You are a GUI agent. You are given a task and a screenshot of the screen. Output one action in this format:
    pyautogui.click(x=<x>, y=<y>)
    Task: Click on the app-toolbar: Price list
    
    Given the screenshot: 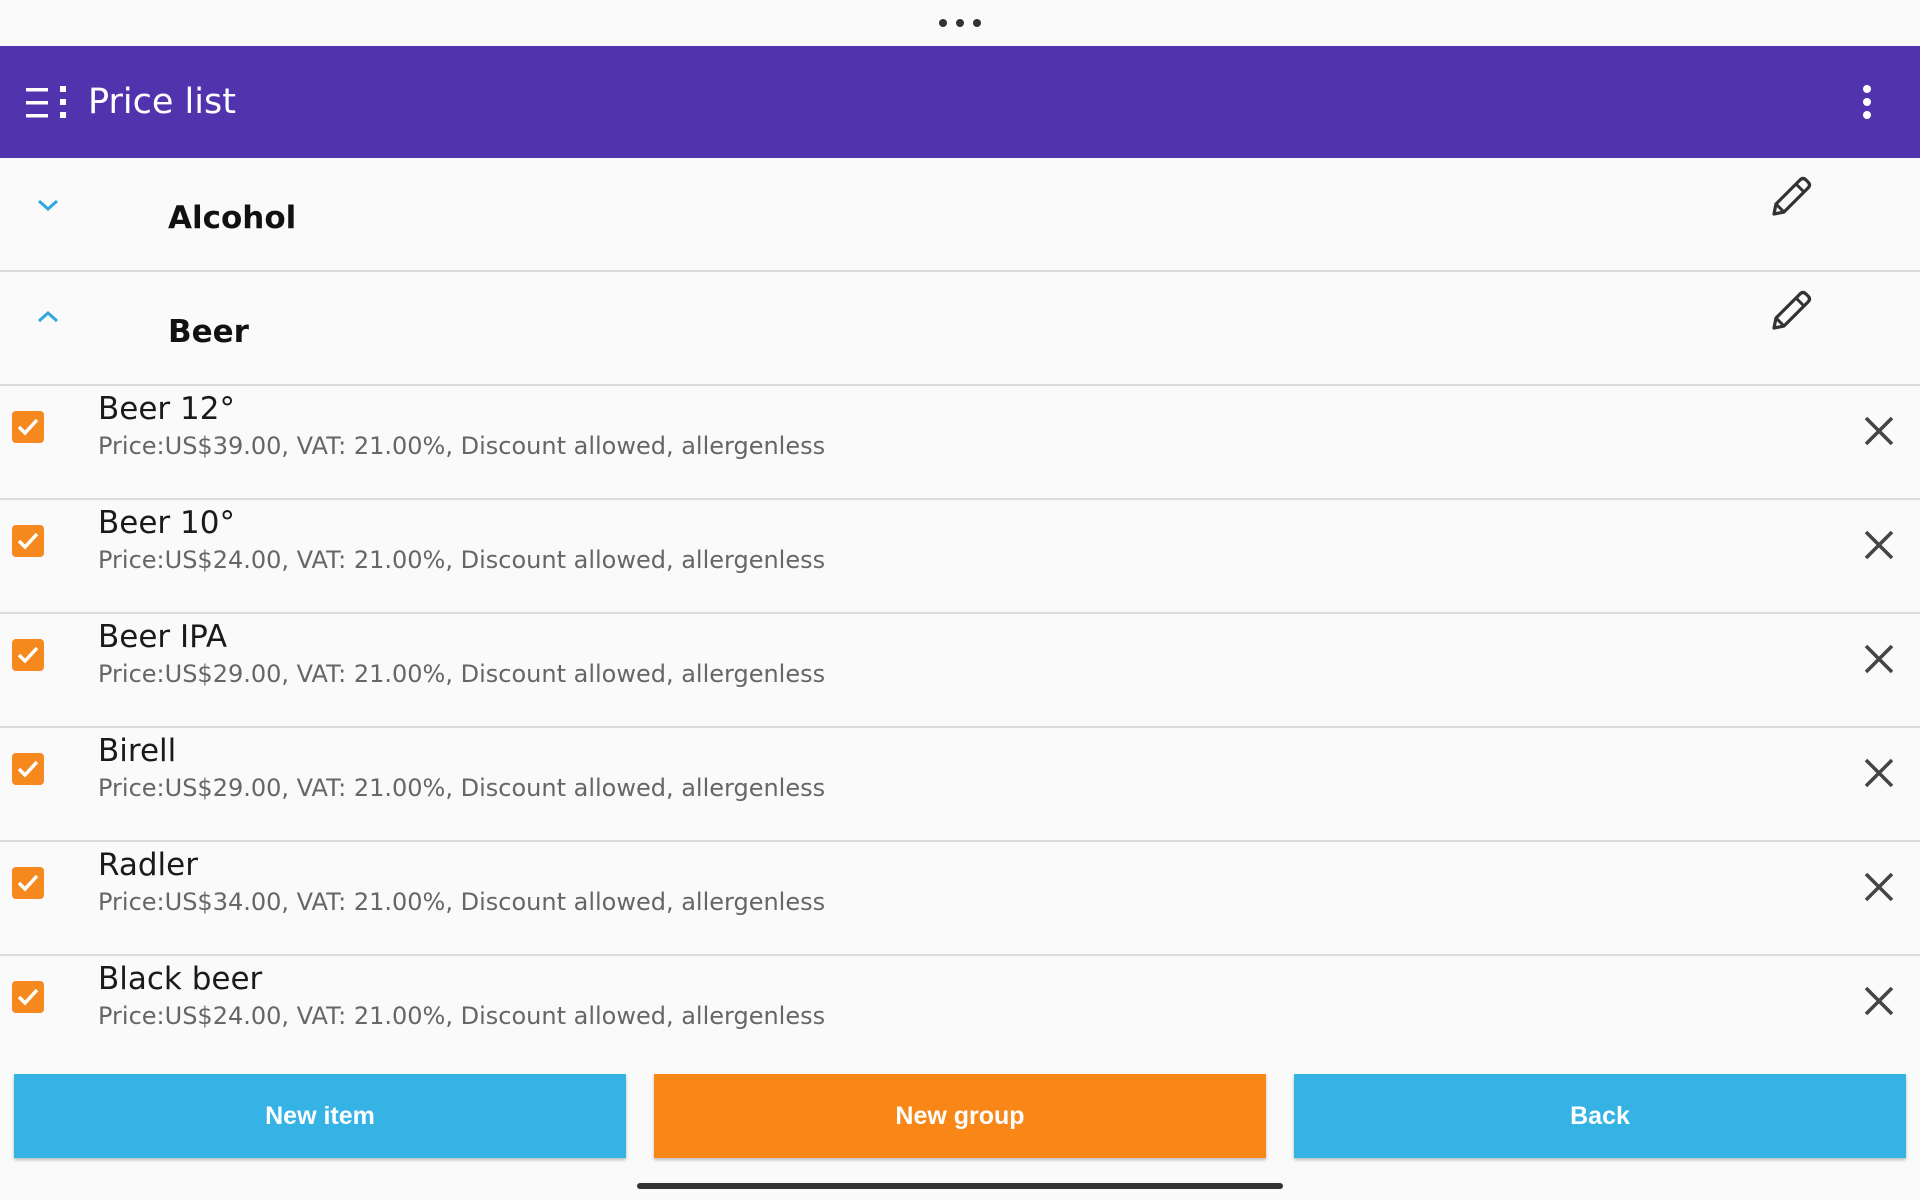 What is the action you would take?
    pyautogui.click(x=960, y=102)
    